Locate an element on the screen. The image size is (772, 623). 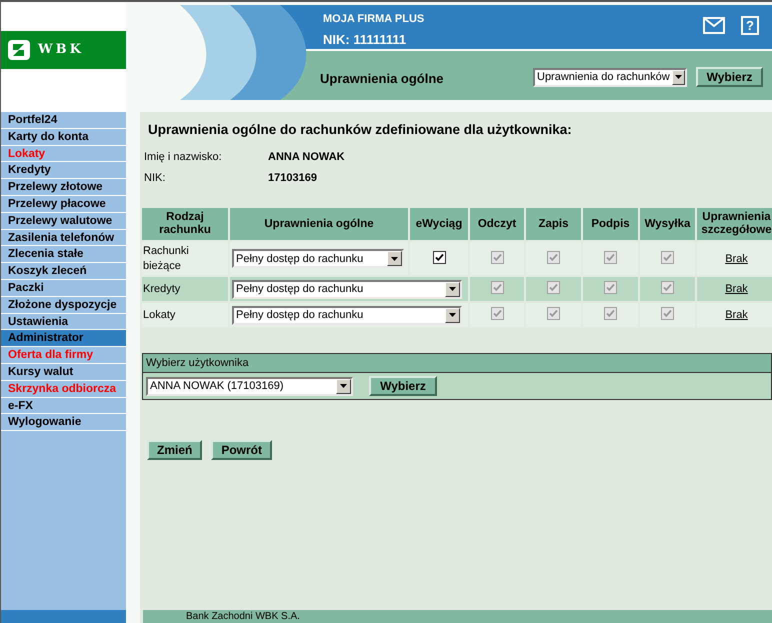
sidebar-item: Zasilenia telefonów is located at coordinates (63, 238).